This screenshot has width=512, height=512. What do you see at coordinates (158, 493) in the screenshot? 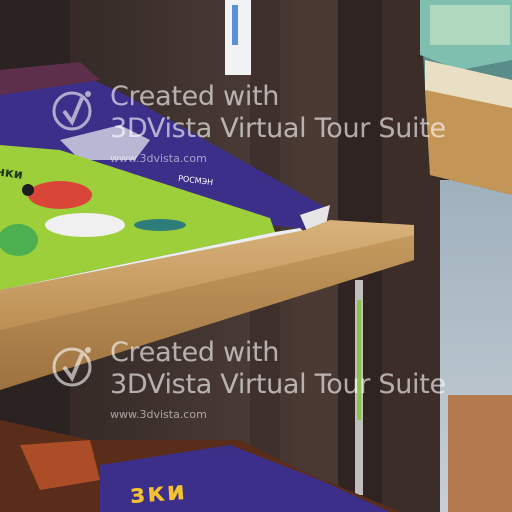
I see `lower-book-title-fragment: зки` at bounding box center [158, 493].